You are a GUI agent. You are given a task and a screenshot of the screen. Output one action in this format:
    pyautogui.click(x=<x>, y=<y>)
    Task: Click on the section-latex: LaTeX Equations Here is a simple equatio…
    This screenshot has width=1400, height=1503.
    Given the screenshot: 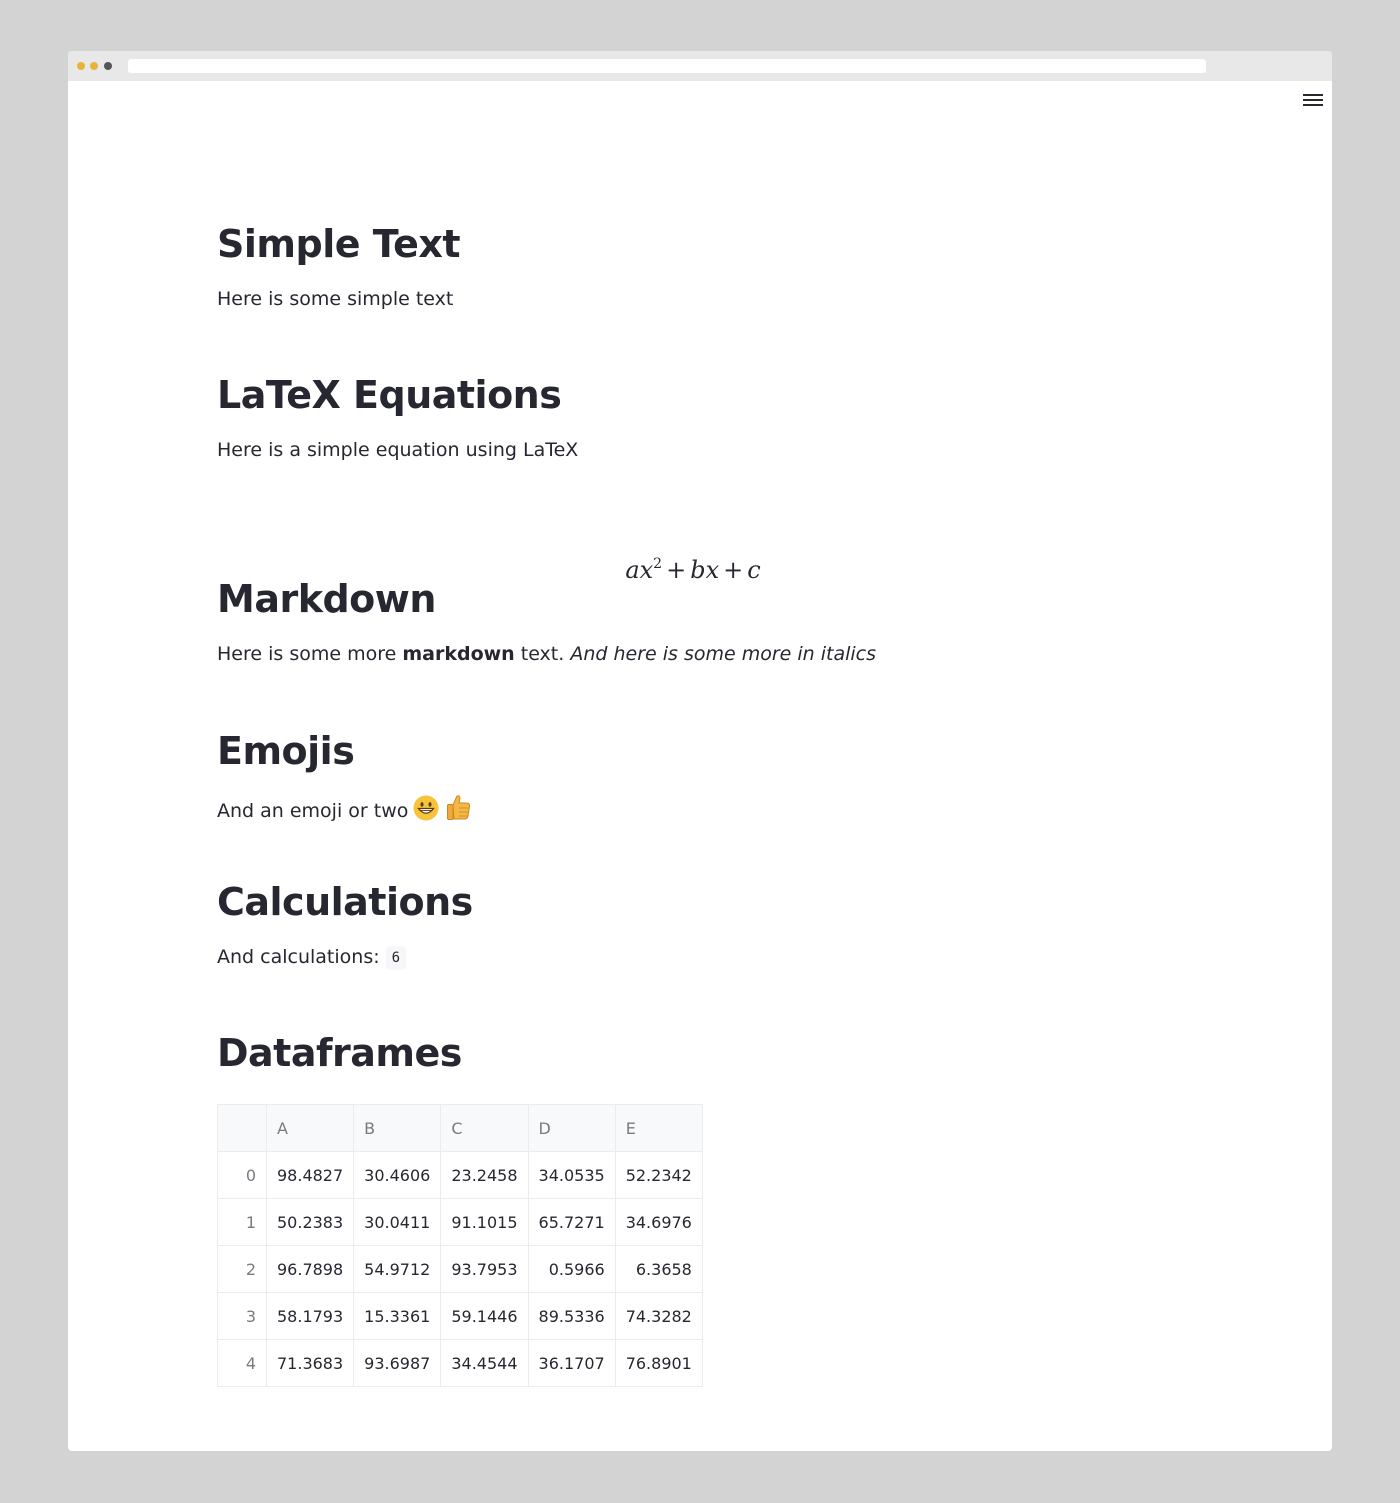 What is the action you would take?
    pyautogui.click(x=693, y=418)
    